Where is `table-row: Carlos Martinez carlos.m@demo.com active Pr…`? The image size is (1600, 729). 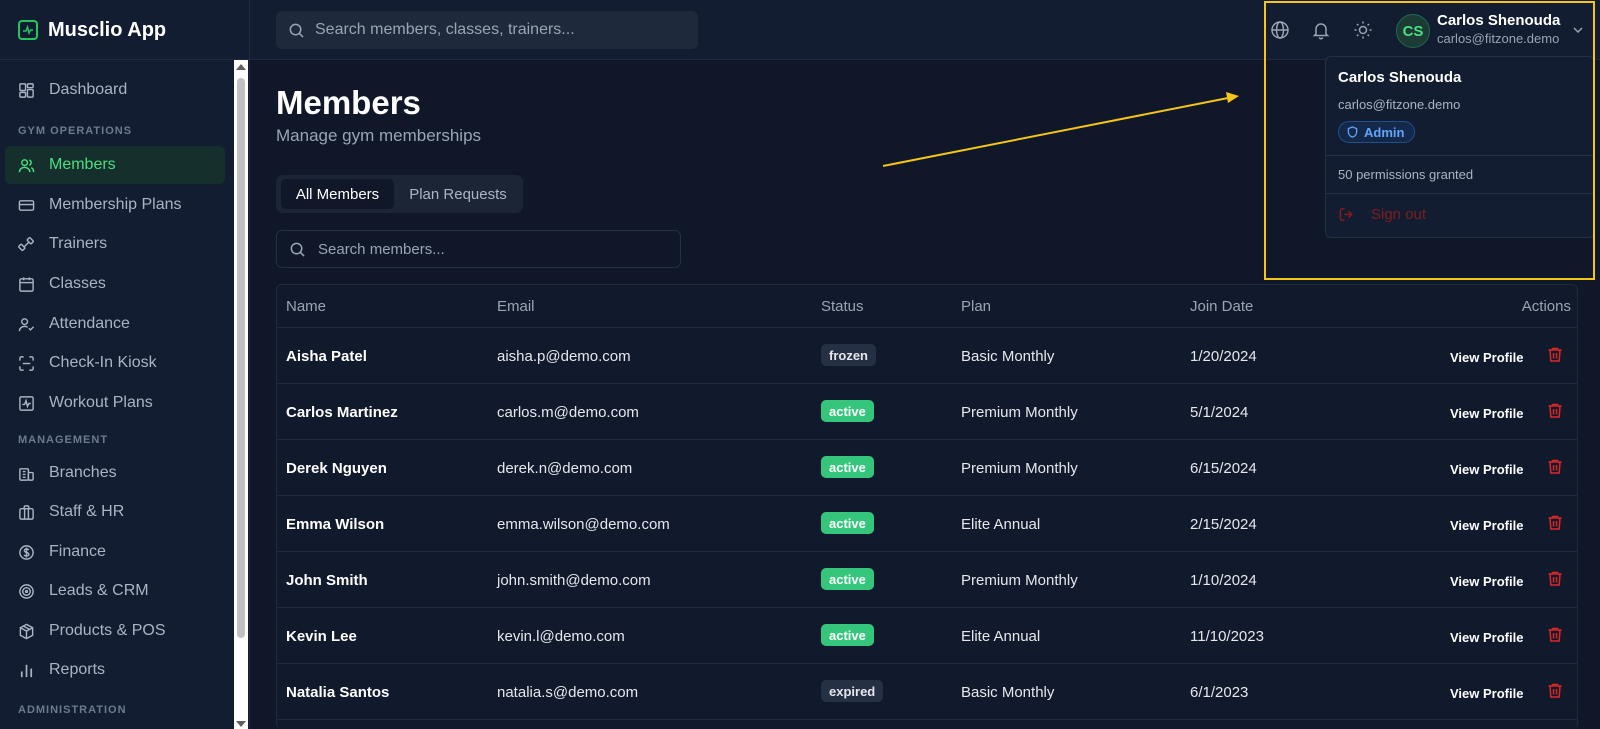
table-row: Carlos Martinez carlos.m@demo.com active Pr… is located at coordinates (927, 412).